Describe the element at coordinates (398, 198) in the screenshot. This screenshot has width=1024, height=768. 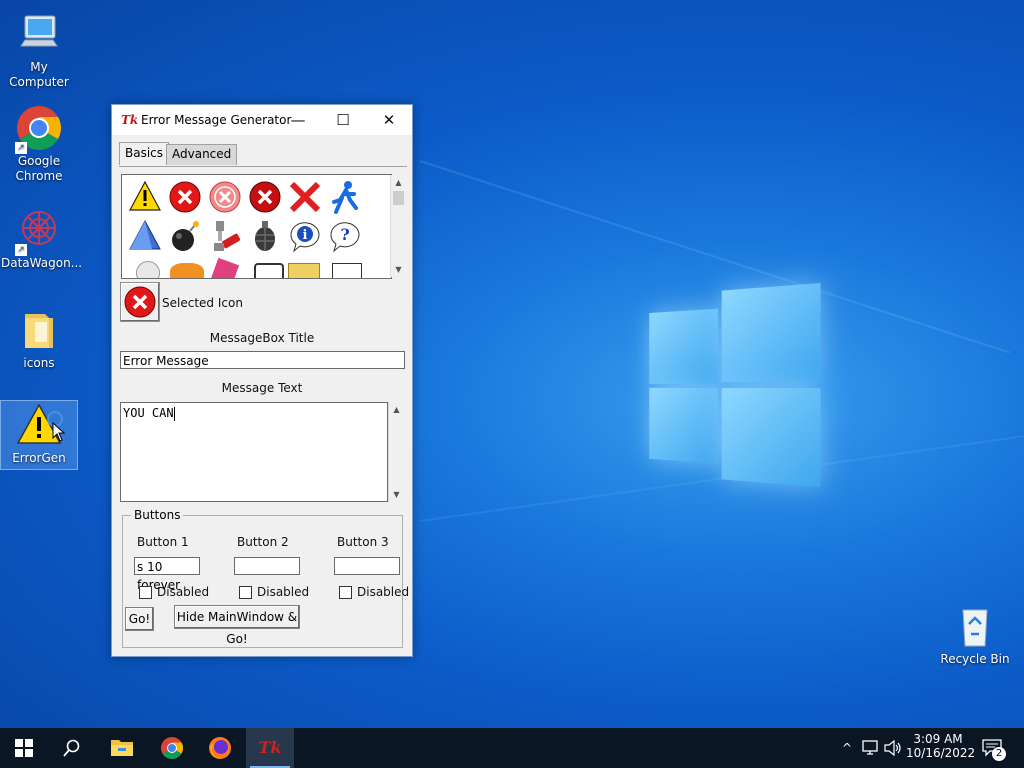
I see `scroll-thumb` at that location.